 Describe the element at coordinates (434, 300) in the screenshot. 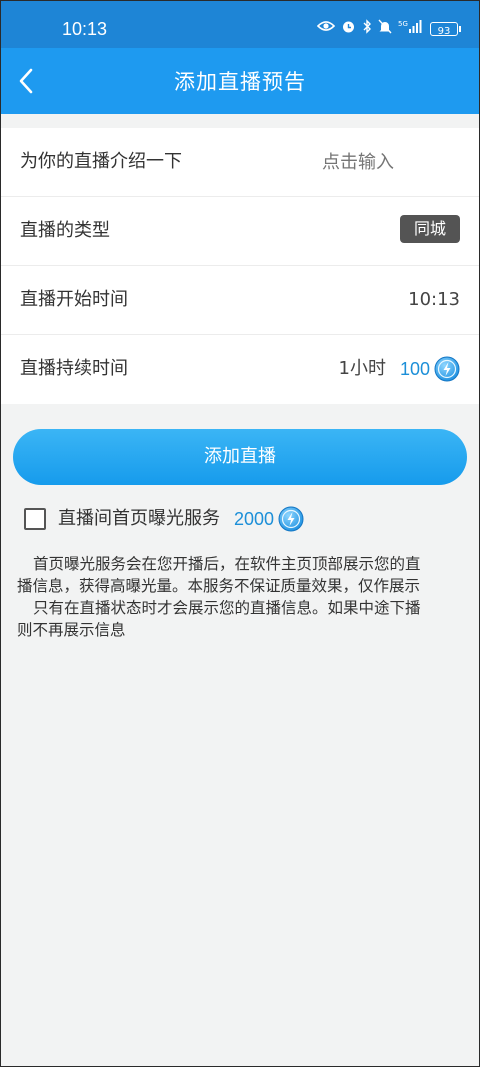

I see `start-time-value: 10:13` at that location.